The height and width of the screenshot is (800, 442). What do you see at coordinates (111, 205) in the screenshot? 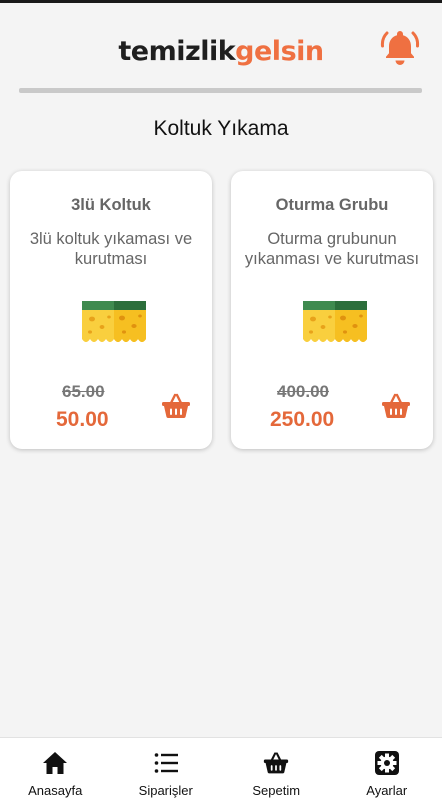
I see `product-name: 3lü Koltuk` at bounding box center [111, 205].